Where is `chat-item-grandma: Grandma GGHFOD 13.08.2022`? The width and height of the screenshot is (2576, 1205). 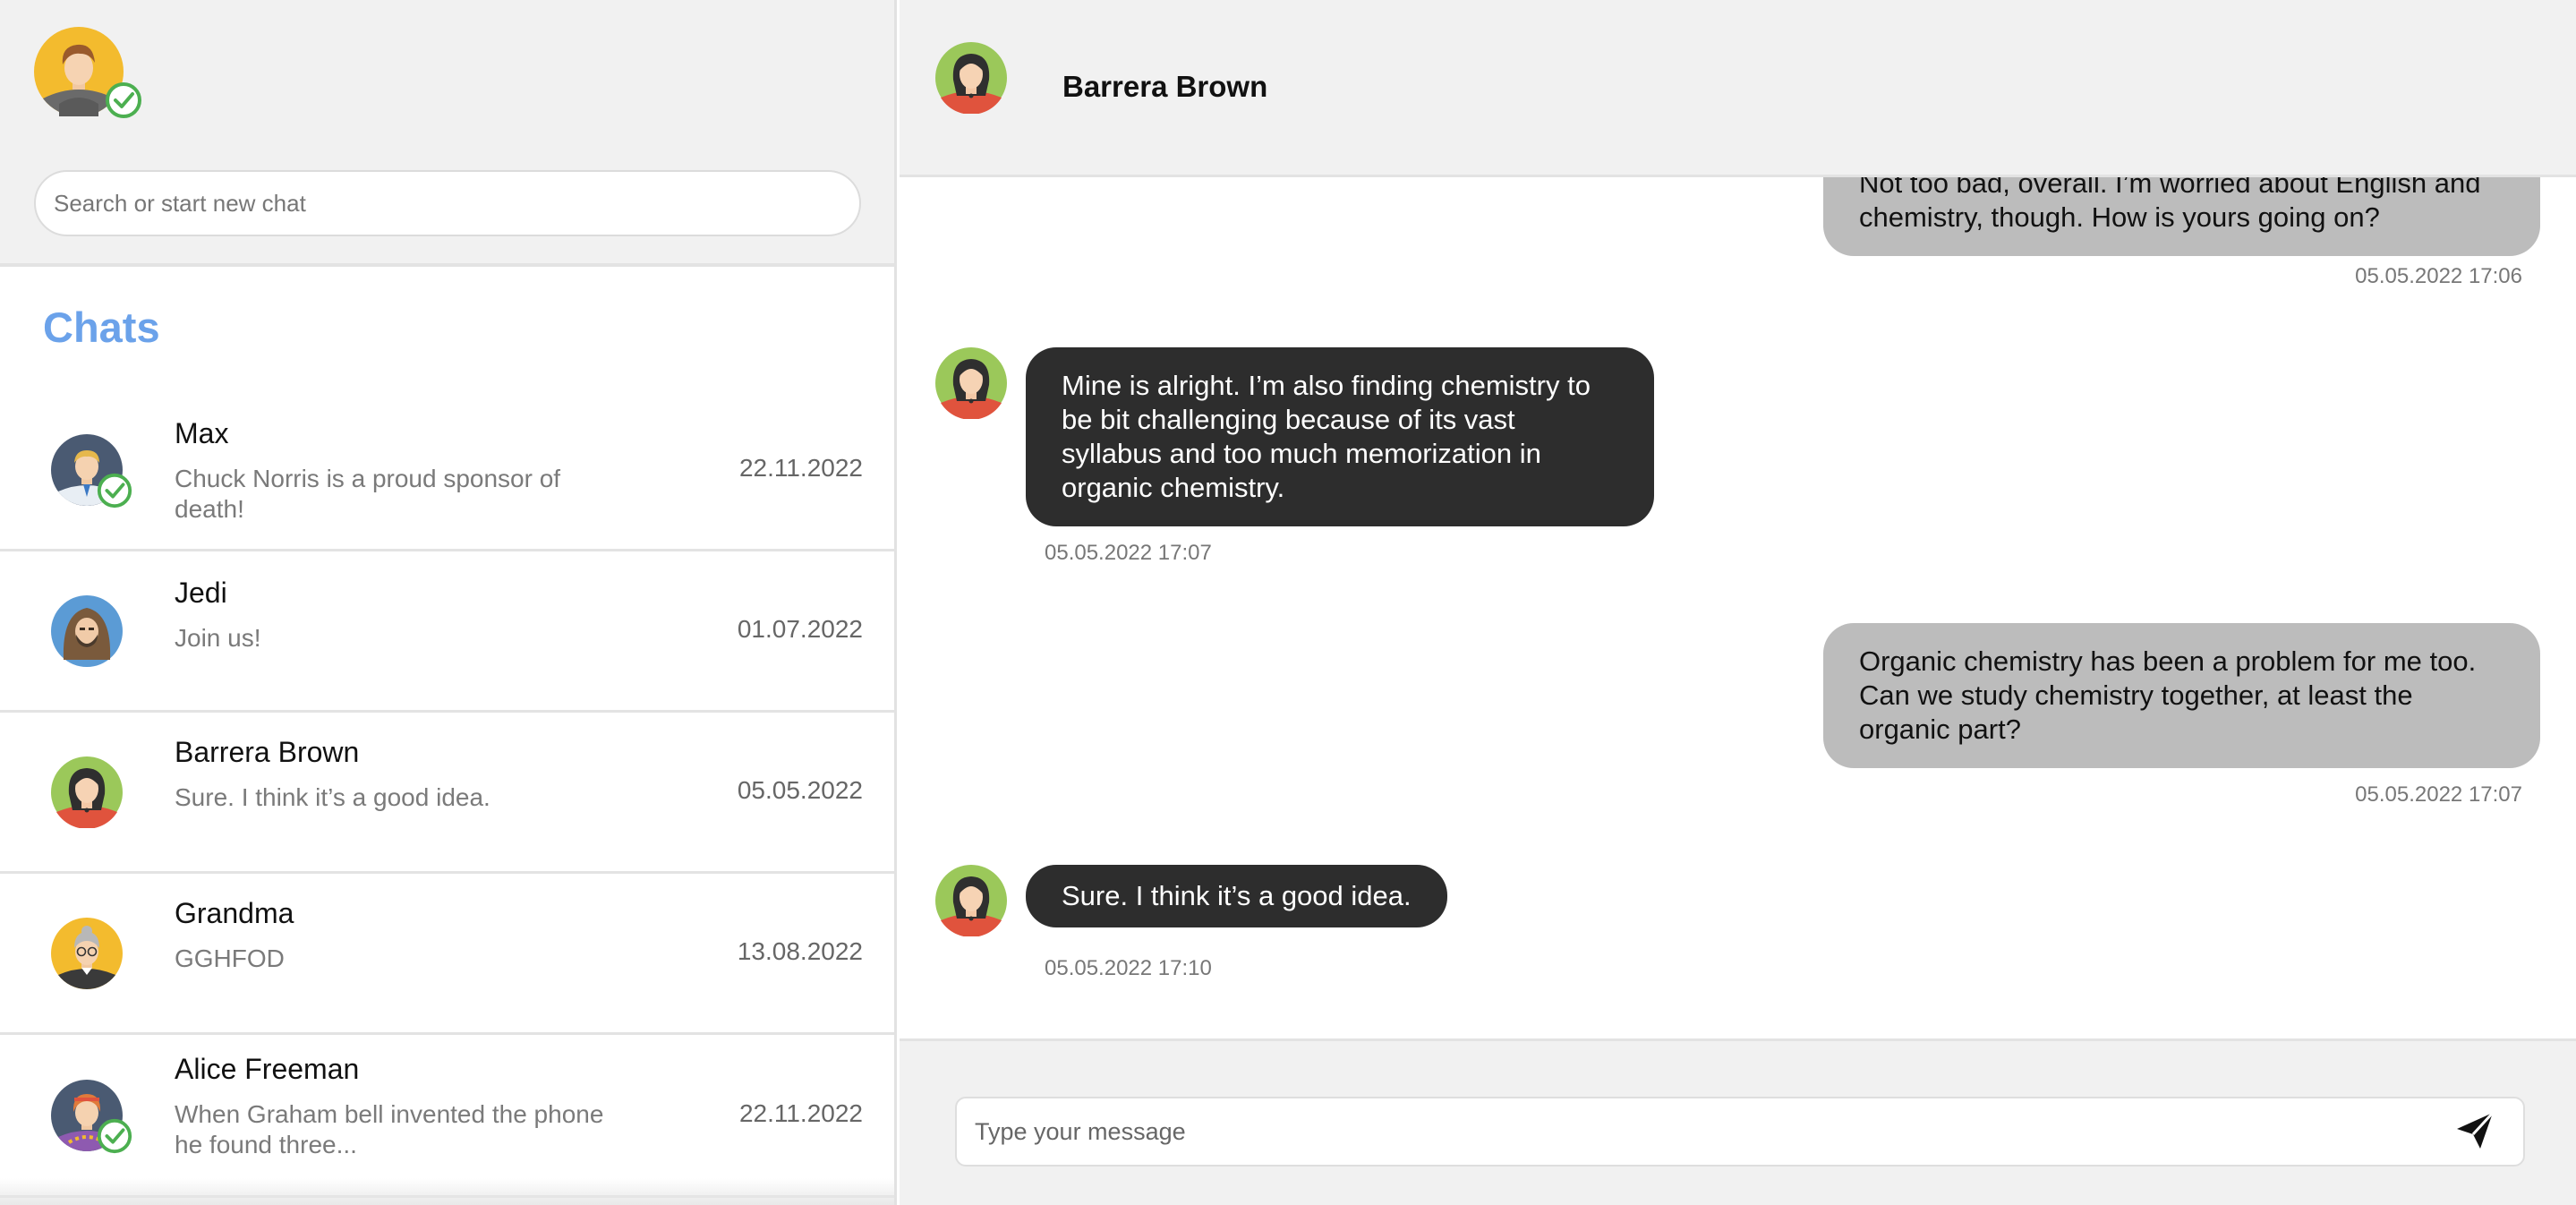 chat-item-grandma: Grandma GGHFOD 13.08.2022 is located at coordinates (447, 954).